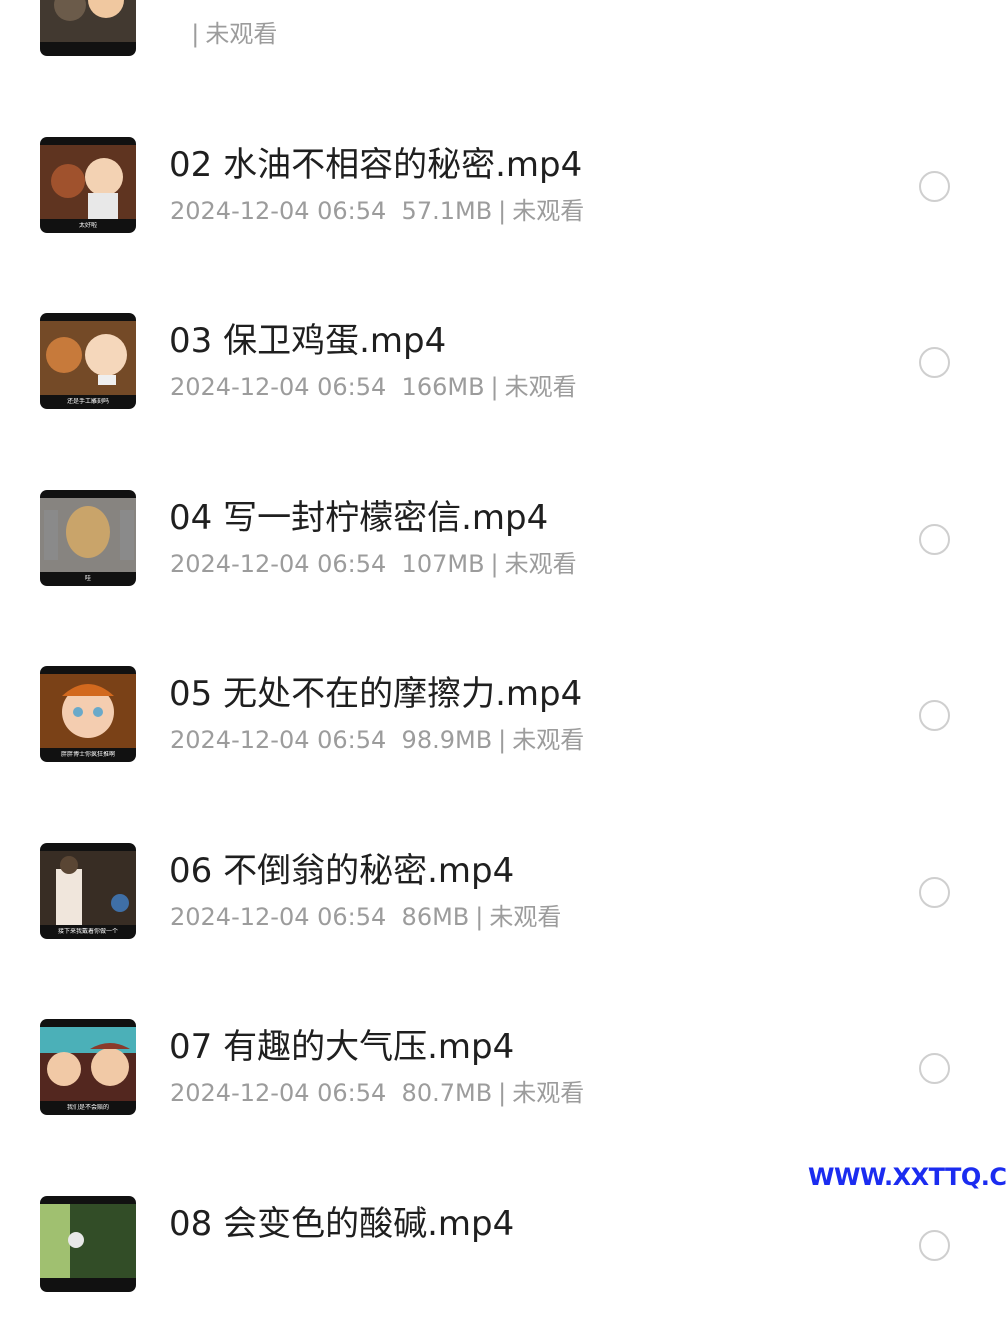 The width and height of the screenshot is (1007, 1322). I want to click on thumbnail-caption: 我们是不会赔的, so click(88, 1108).